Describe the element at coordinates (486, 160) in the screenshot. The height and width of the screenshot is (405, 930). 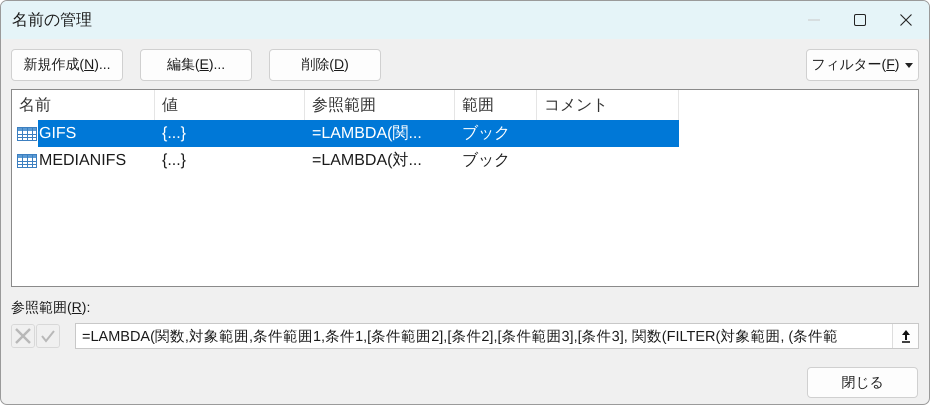
I see `table-cell-text: ブック` at that location.